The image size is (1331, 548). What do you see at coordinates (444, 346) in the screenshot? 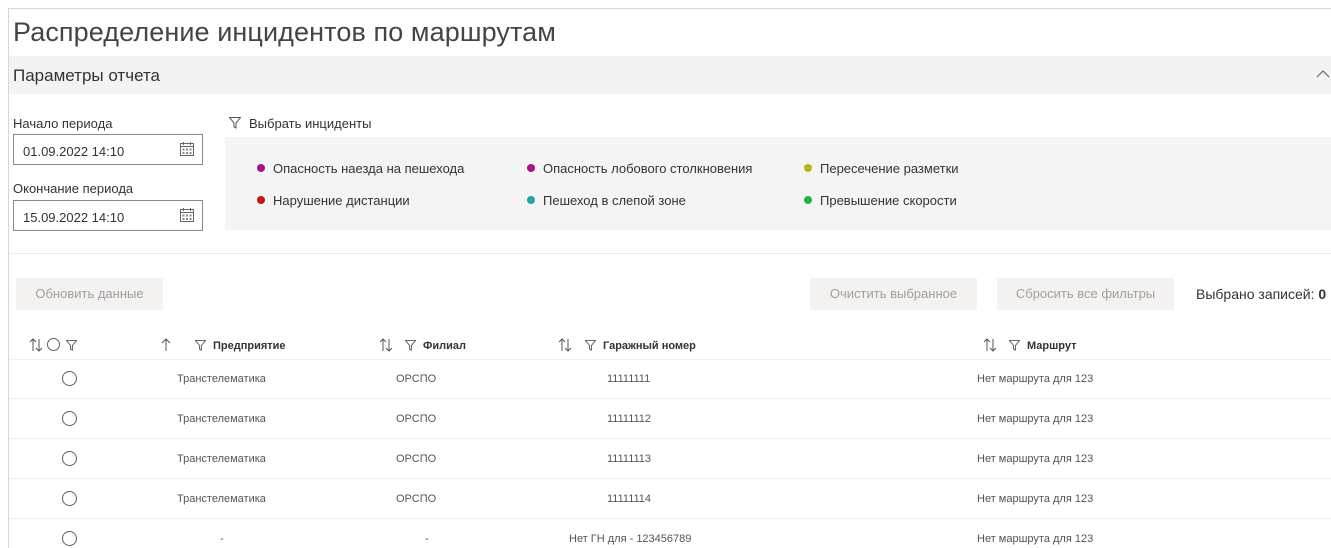
I see `column-header-branch: Филиал` at bounding box center [444, 346].